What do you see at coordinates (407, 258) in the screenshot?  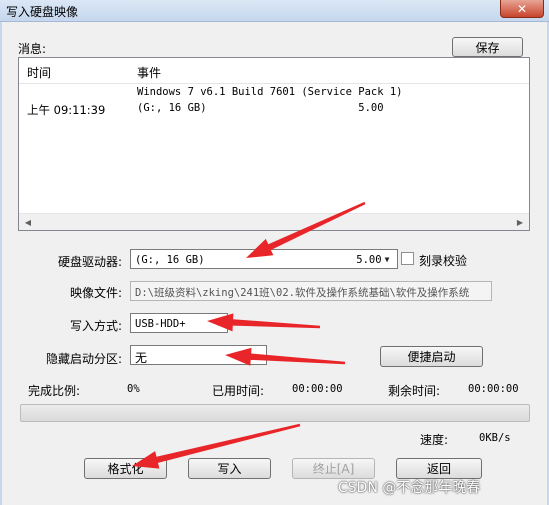 I see `verify-checkbox` at bounding box center [407, 258].